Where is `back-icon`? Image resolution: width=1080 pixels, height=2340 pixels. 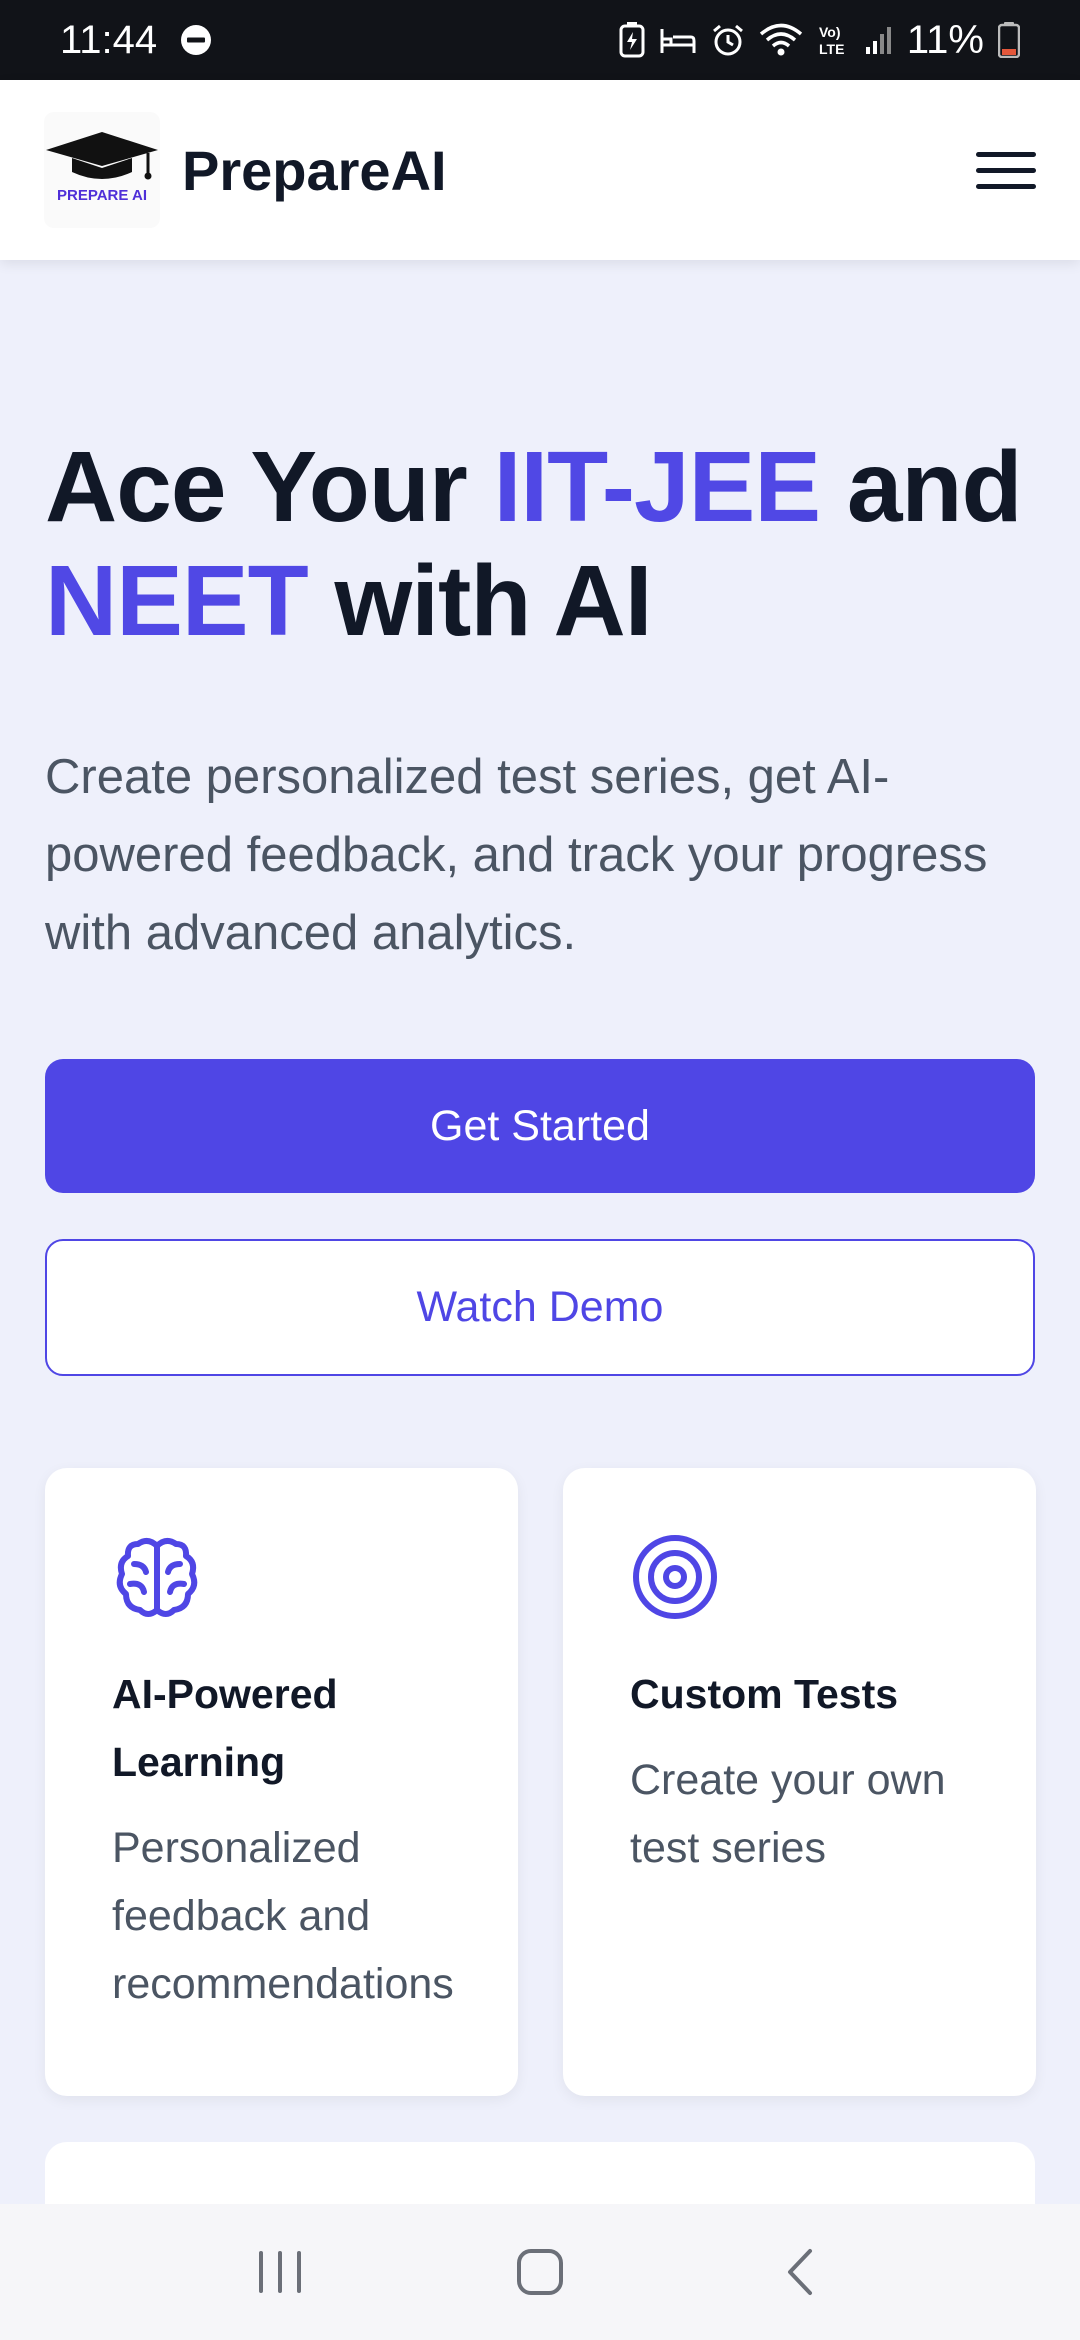
back-icon is located at coordinates (800, 2272).